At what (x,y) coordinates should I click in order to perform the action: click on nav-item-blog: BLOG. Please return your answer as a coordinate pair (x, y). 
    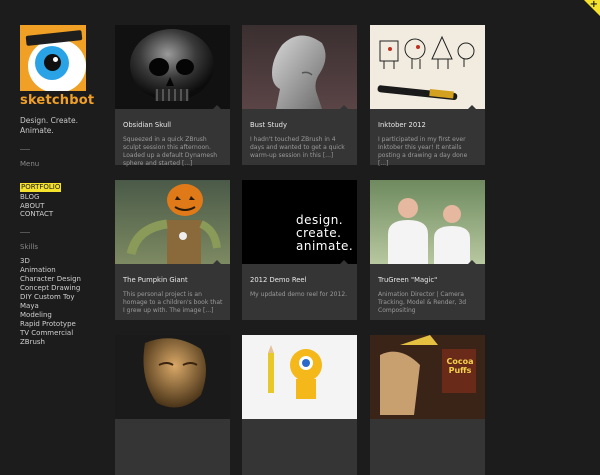
    Looking at the image, I should click on (60, 197).